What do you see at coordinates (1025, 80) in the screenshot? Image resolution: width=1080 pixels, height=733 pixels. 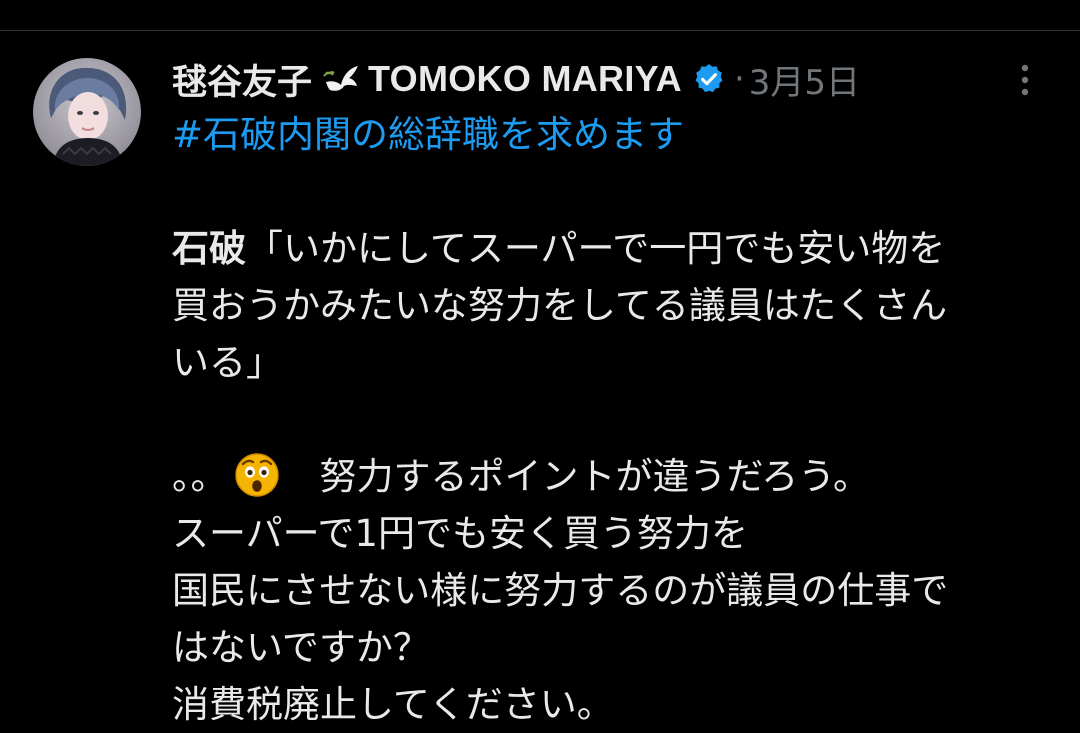 I see `more-vertical-icon` at bounding box center [1025, 80].